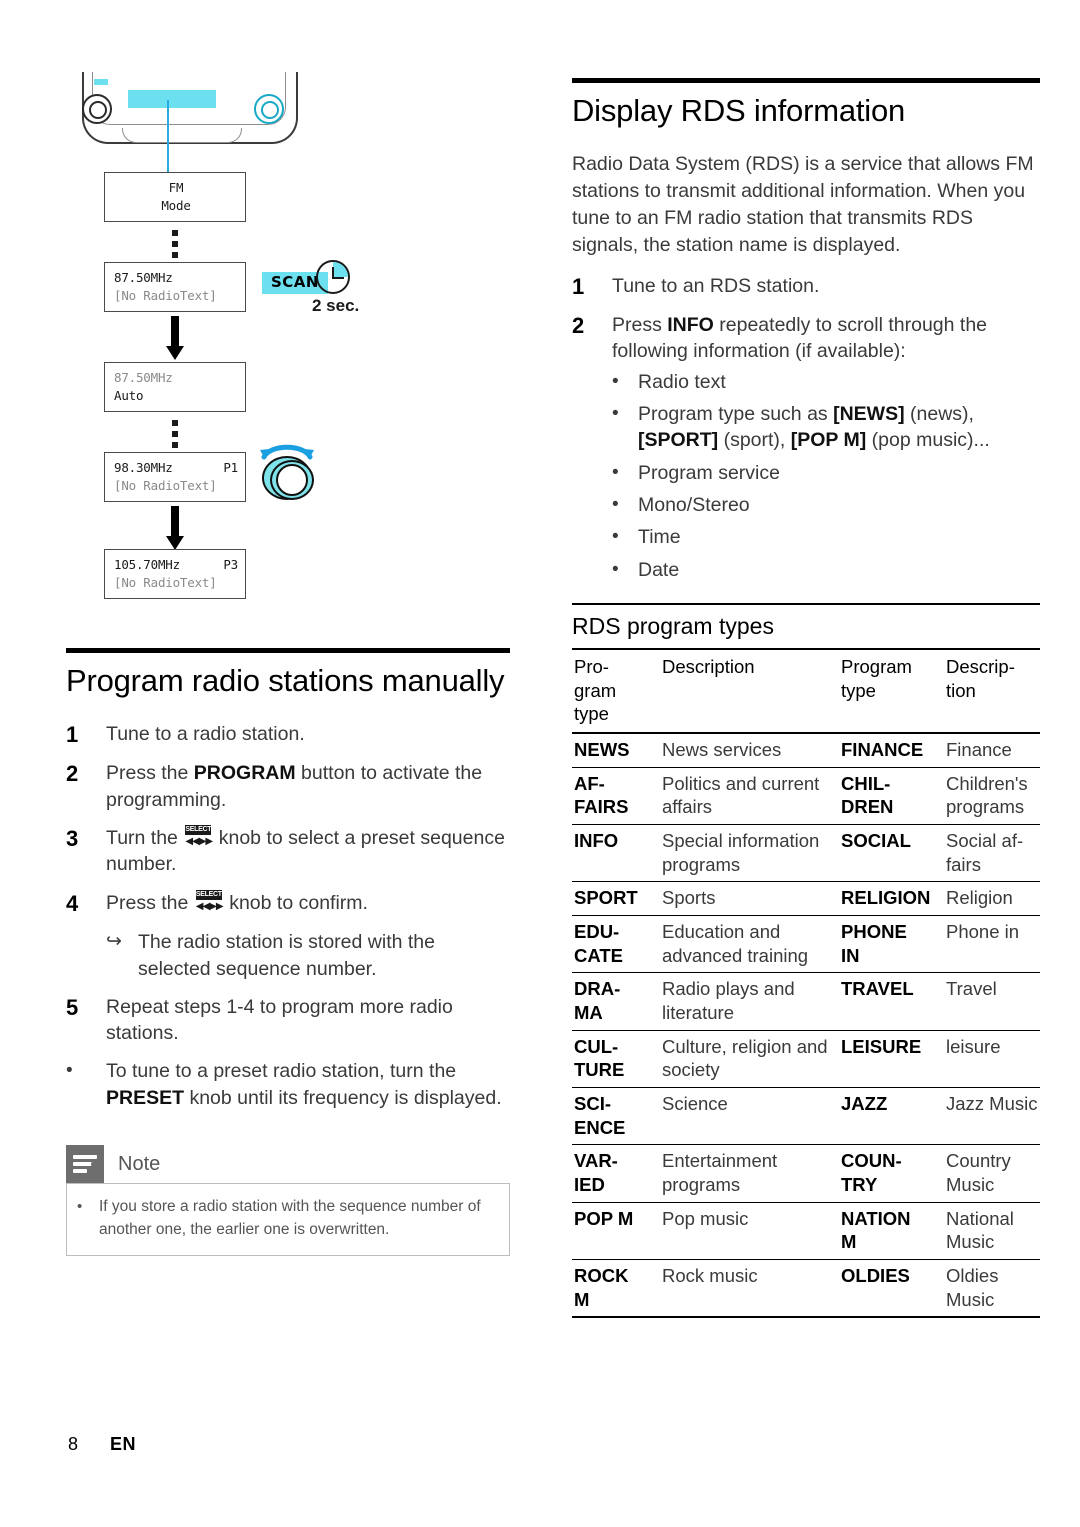 Image resolution: width=1080 pixels, height=1527 pixels. I want to click on table-row: SPORT Sports RELIGION Religion, so click(806, 898).